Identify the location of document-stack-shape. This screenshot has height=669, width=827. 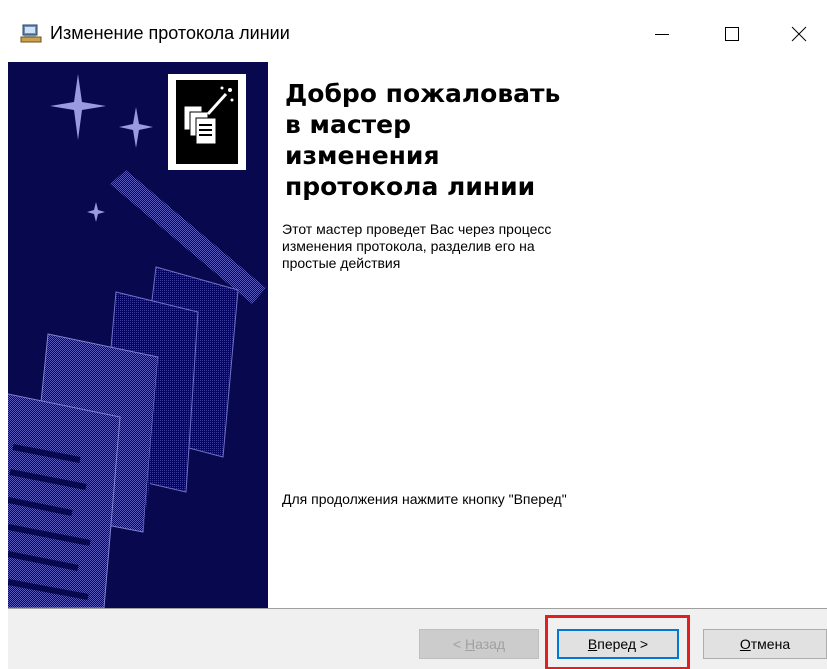
(123, 437).